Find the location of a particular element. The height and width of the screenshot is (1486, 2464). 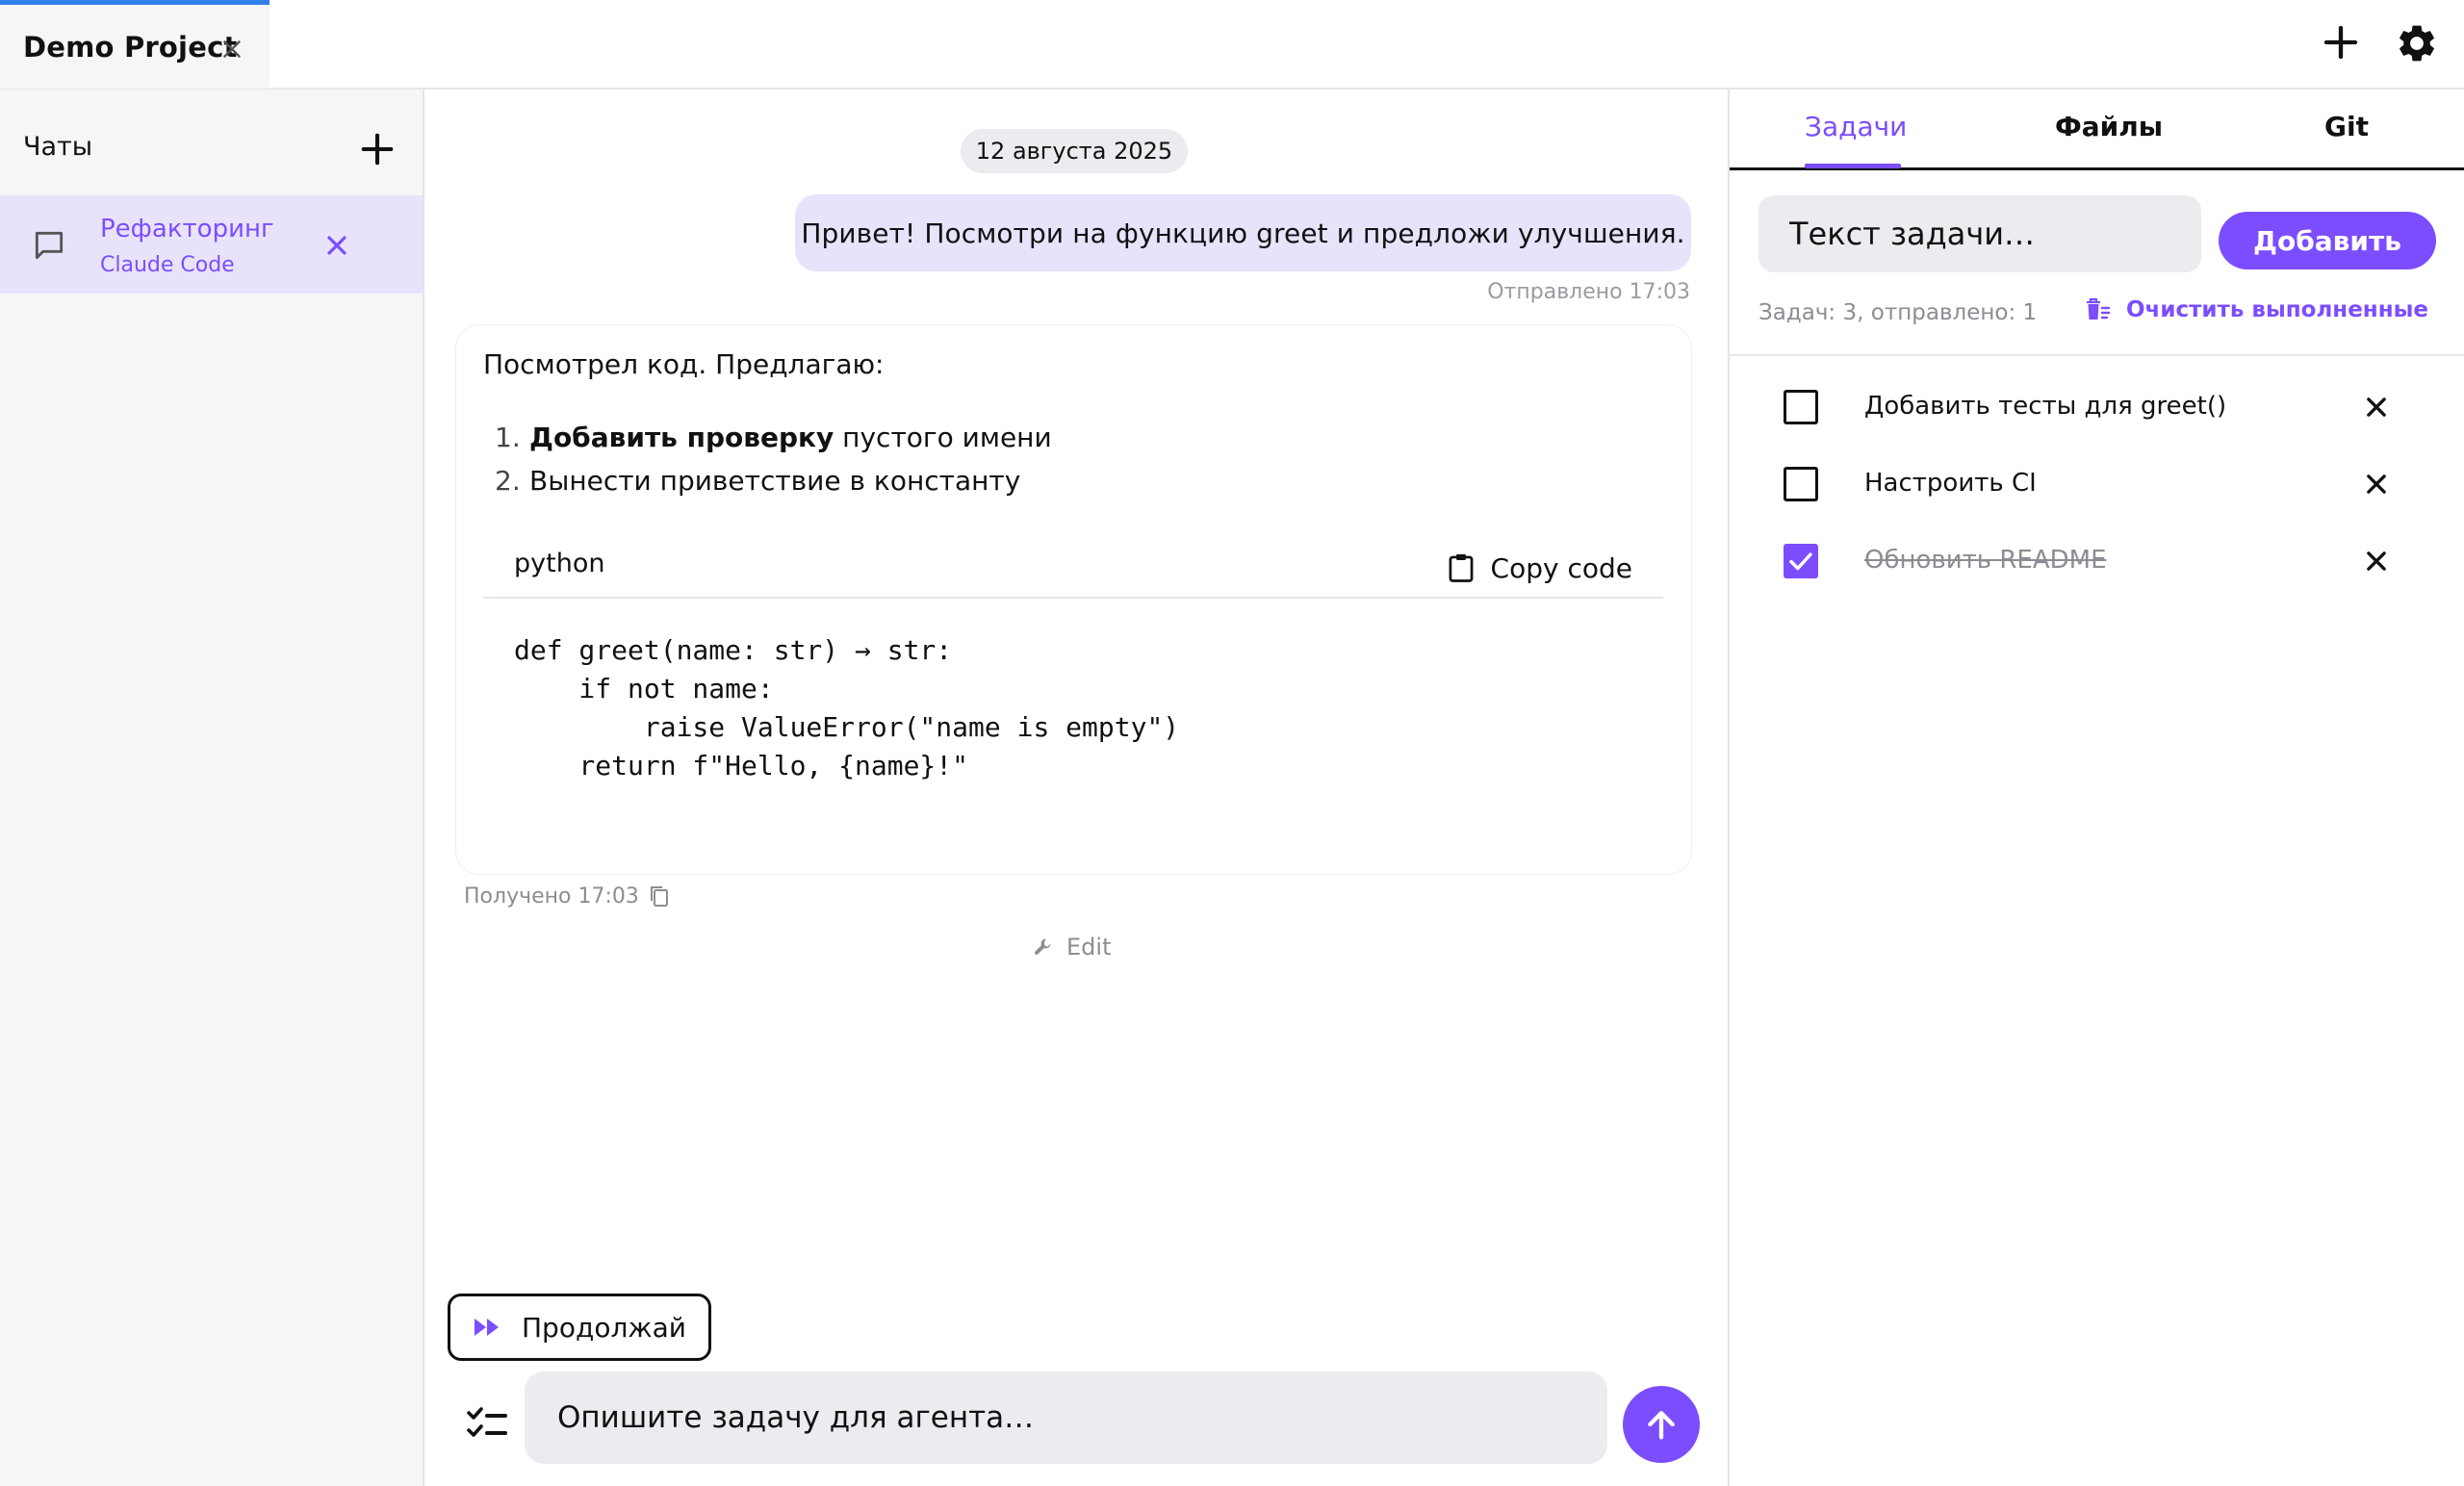

list-item: 1. Добавить проверку пустого имени is located at coordinates (773, 437).